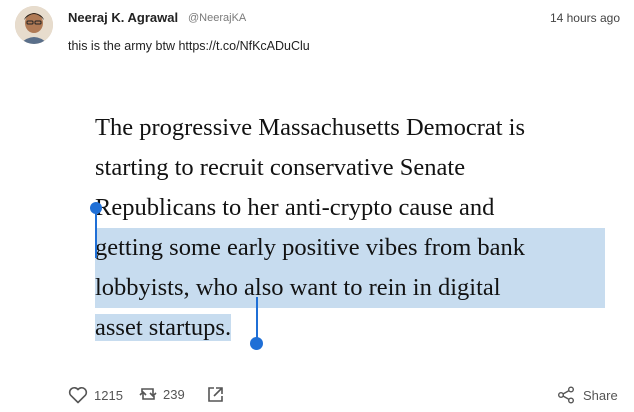 The image size is (634, 412). What do you see at coordinates (295, 207) in the screenshot?
I see `quoted-line-3: Republicans to her anti-crypto cause and` at bounding box center [295, 207].